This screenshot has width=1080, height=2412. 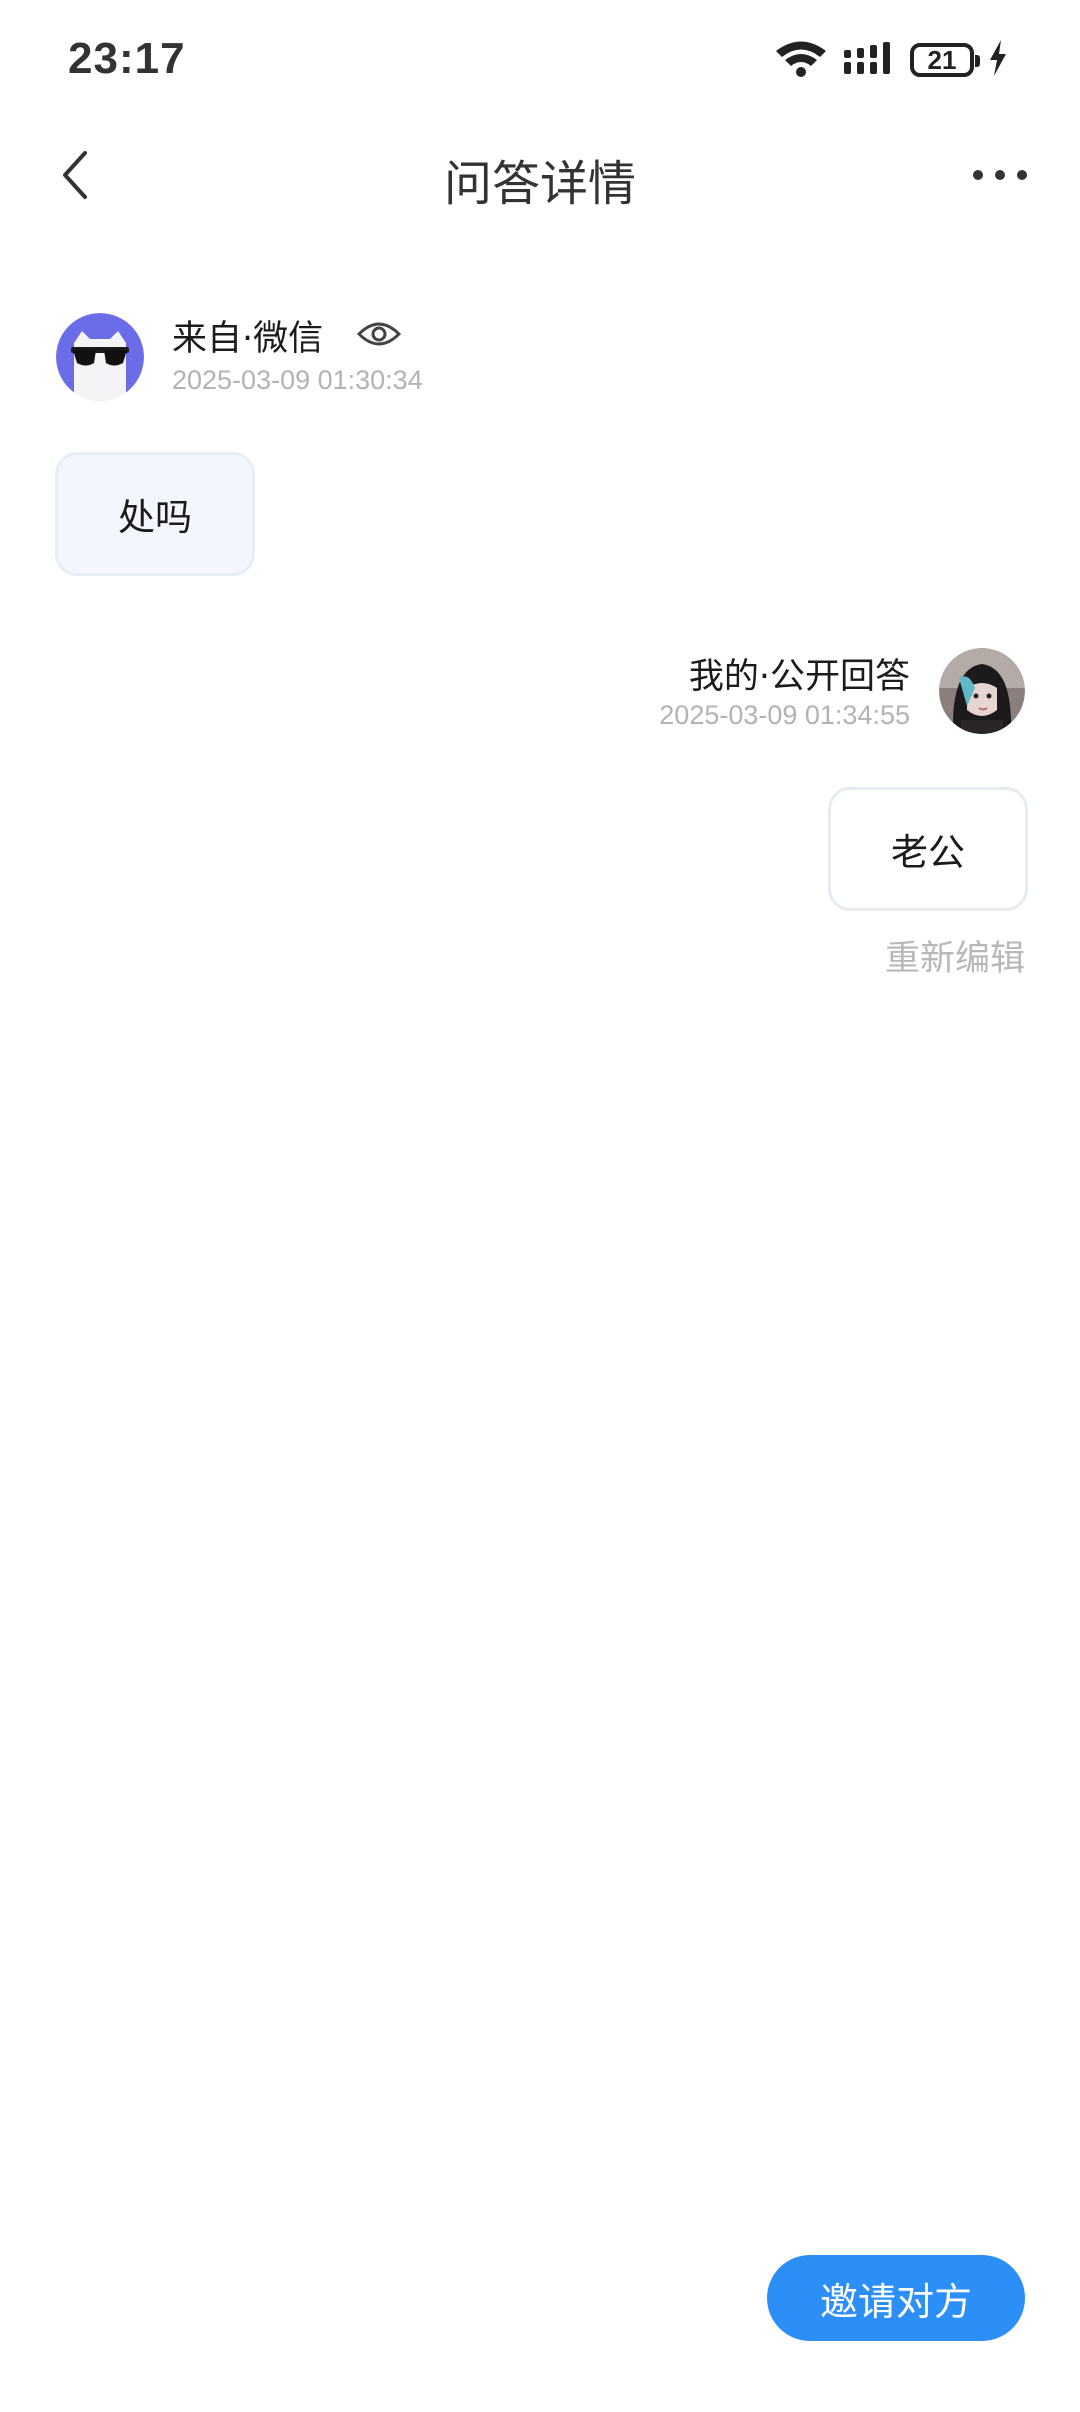 I want to click on question-avatar, so click(x=100, y=357).